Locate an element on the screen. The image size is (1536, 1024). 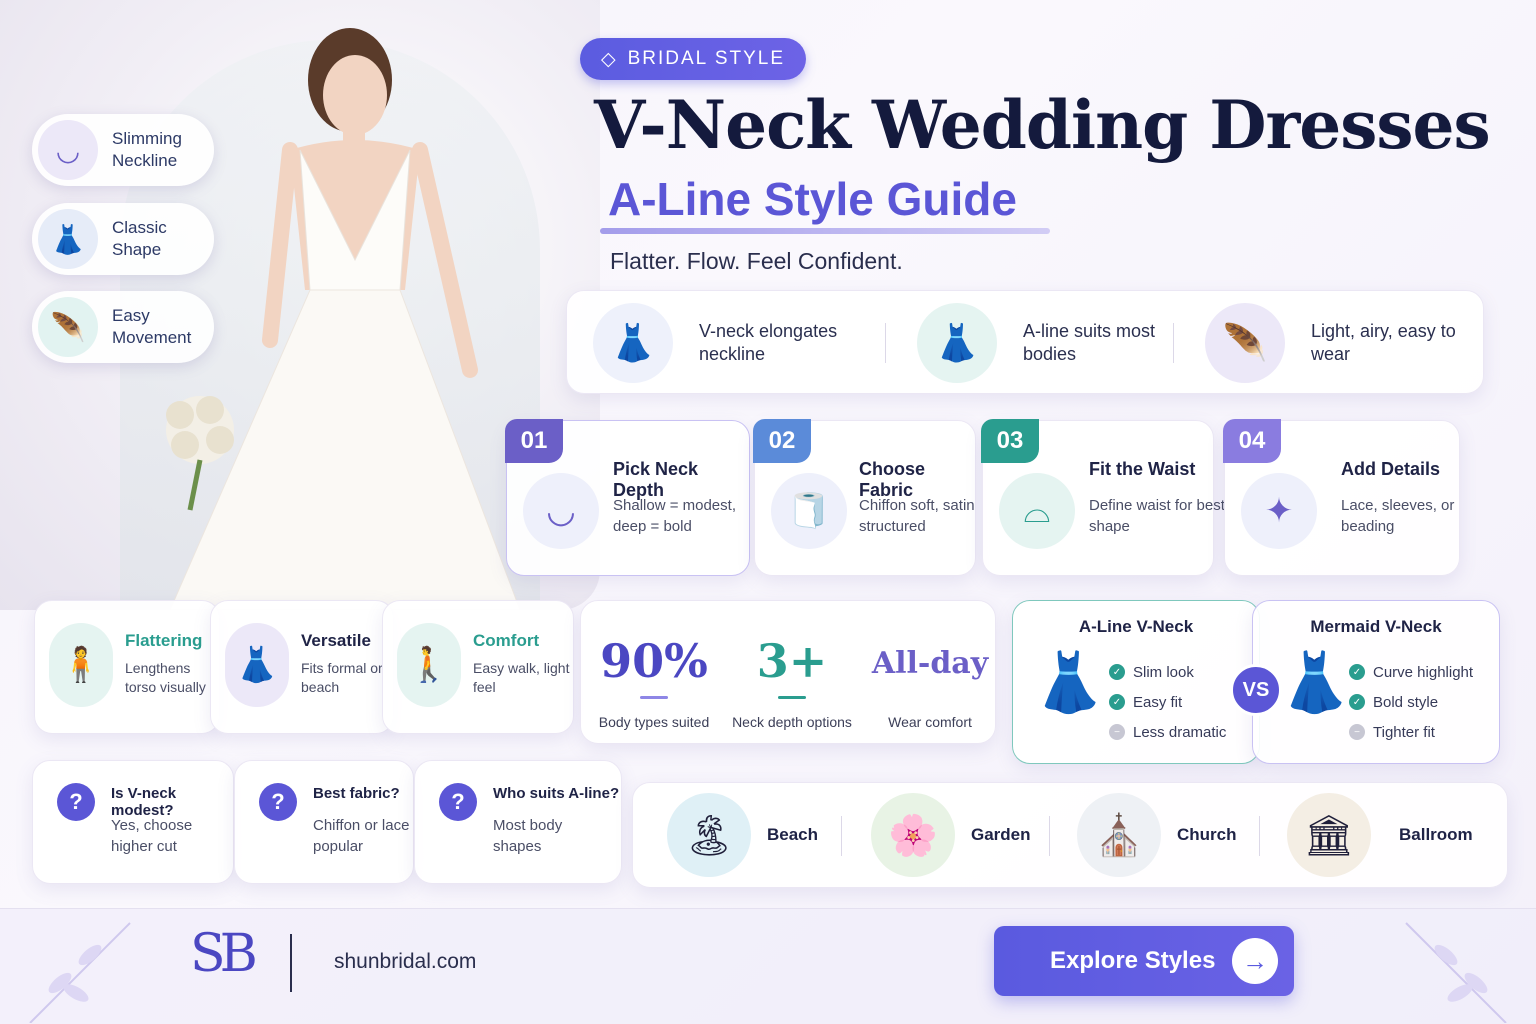
step-number: 03 is located at coordinates (1010, 441).